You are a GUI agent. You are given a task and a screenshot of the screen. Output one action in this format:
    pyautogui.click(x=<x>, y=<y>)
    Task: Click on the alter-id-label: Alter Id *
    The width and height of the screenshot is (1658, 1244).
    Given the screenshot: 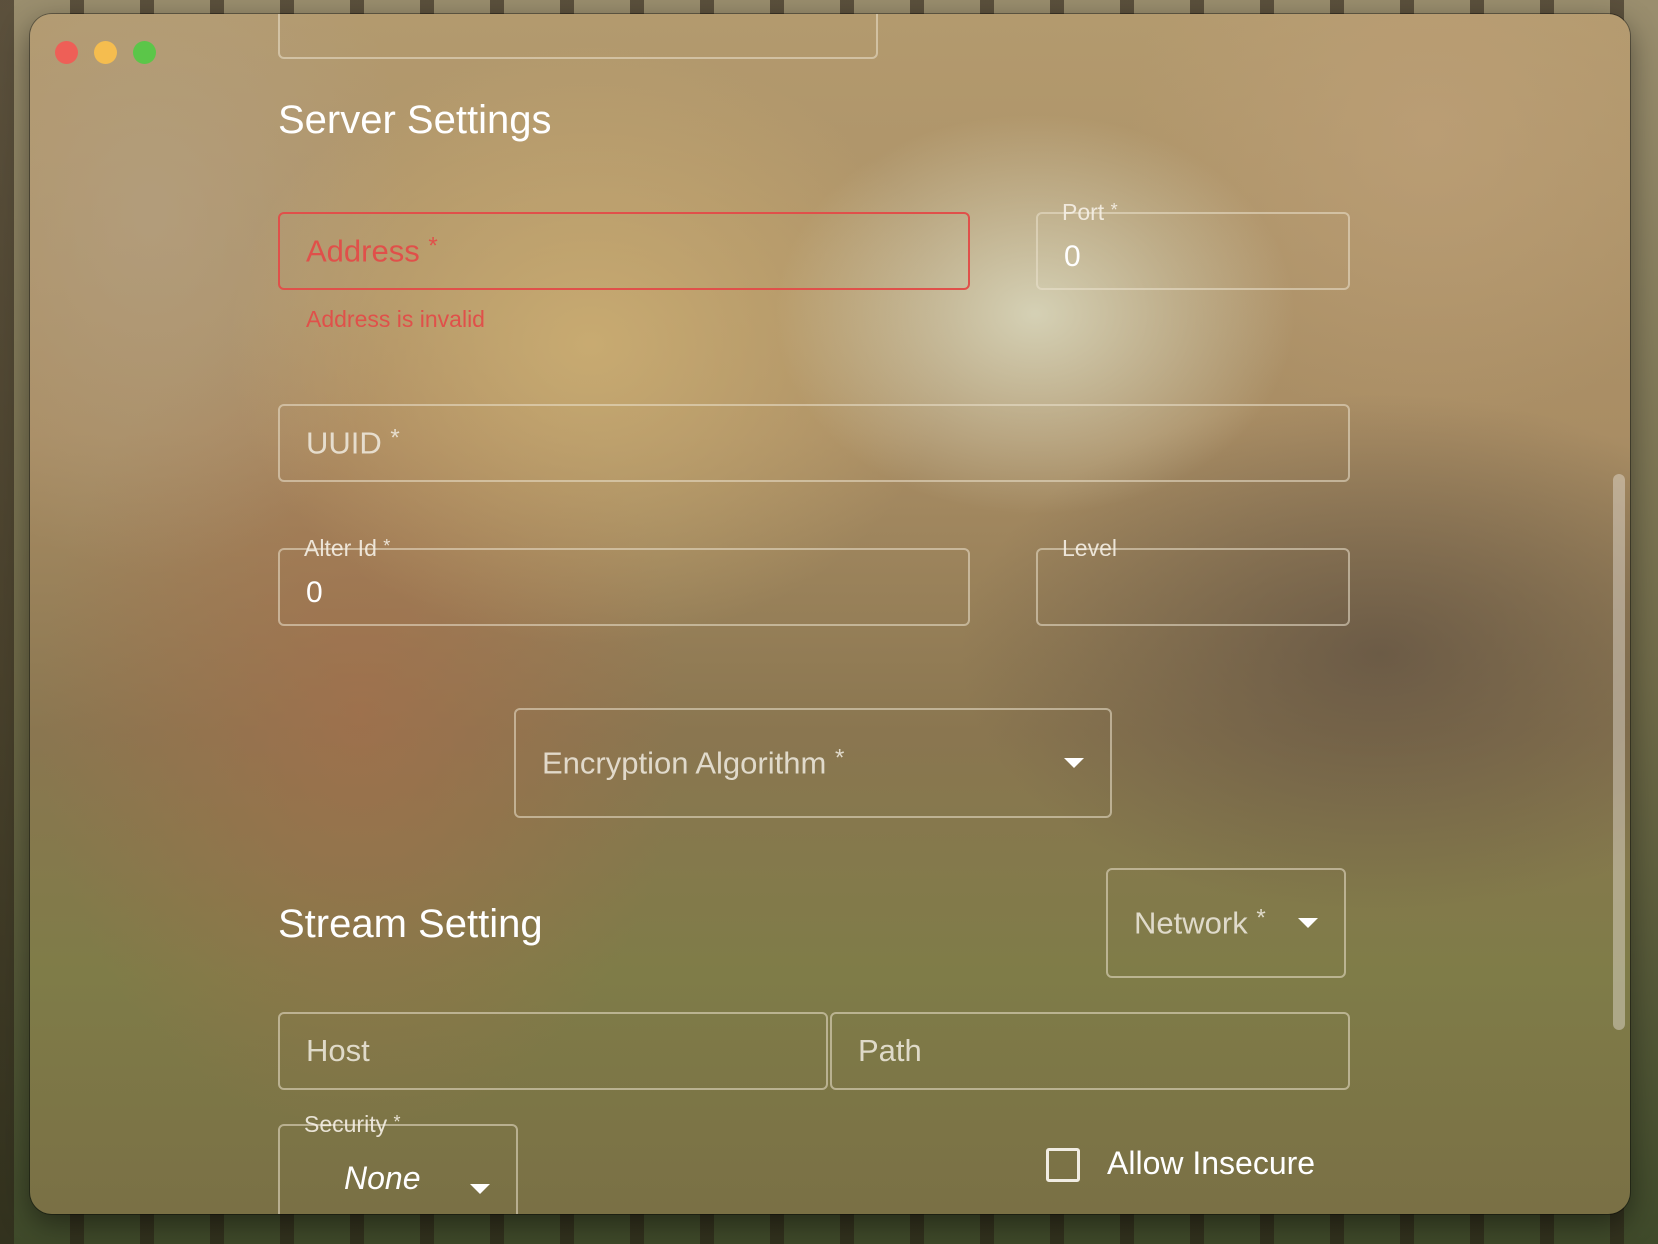 What is the action you would take?
    pyautogui.click(x=347, y=548)
    